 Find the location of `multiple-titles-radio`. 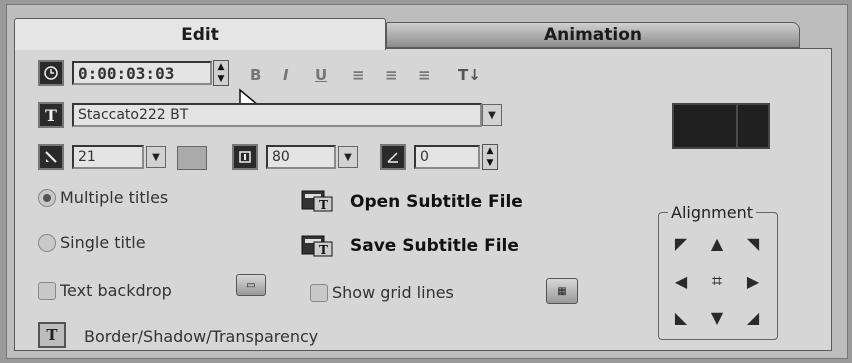

multiple-titles-radio is located at coordinates (47, 198).